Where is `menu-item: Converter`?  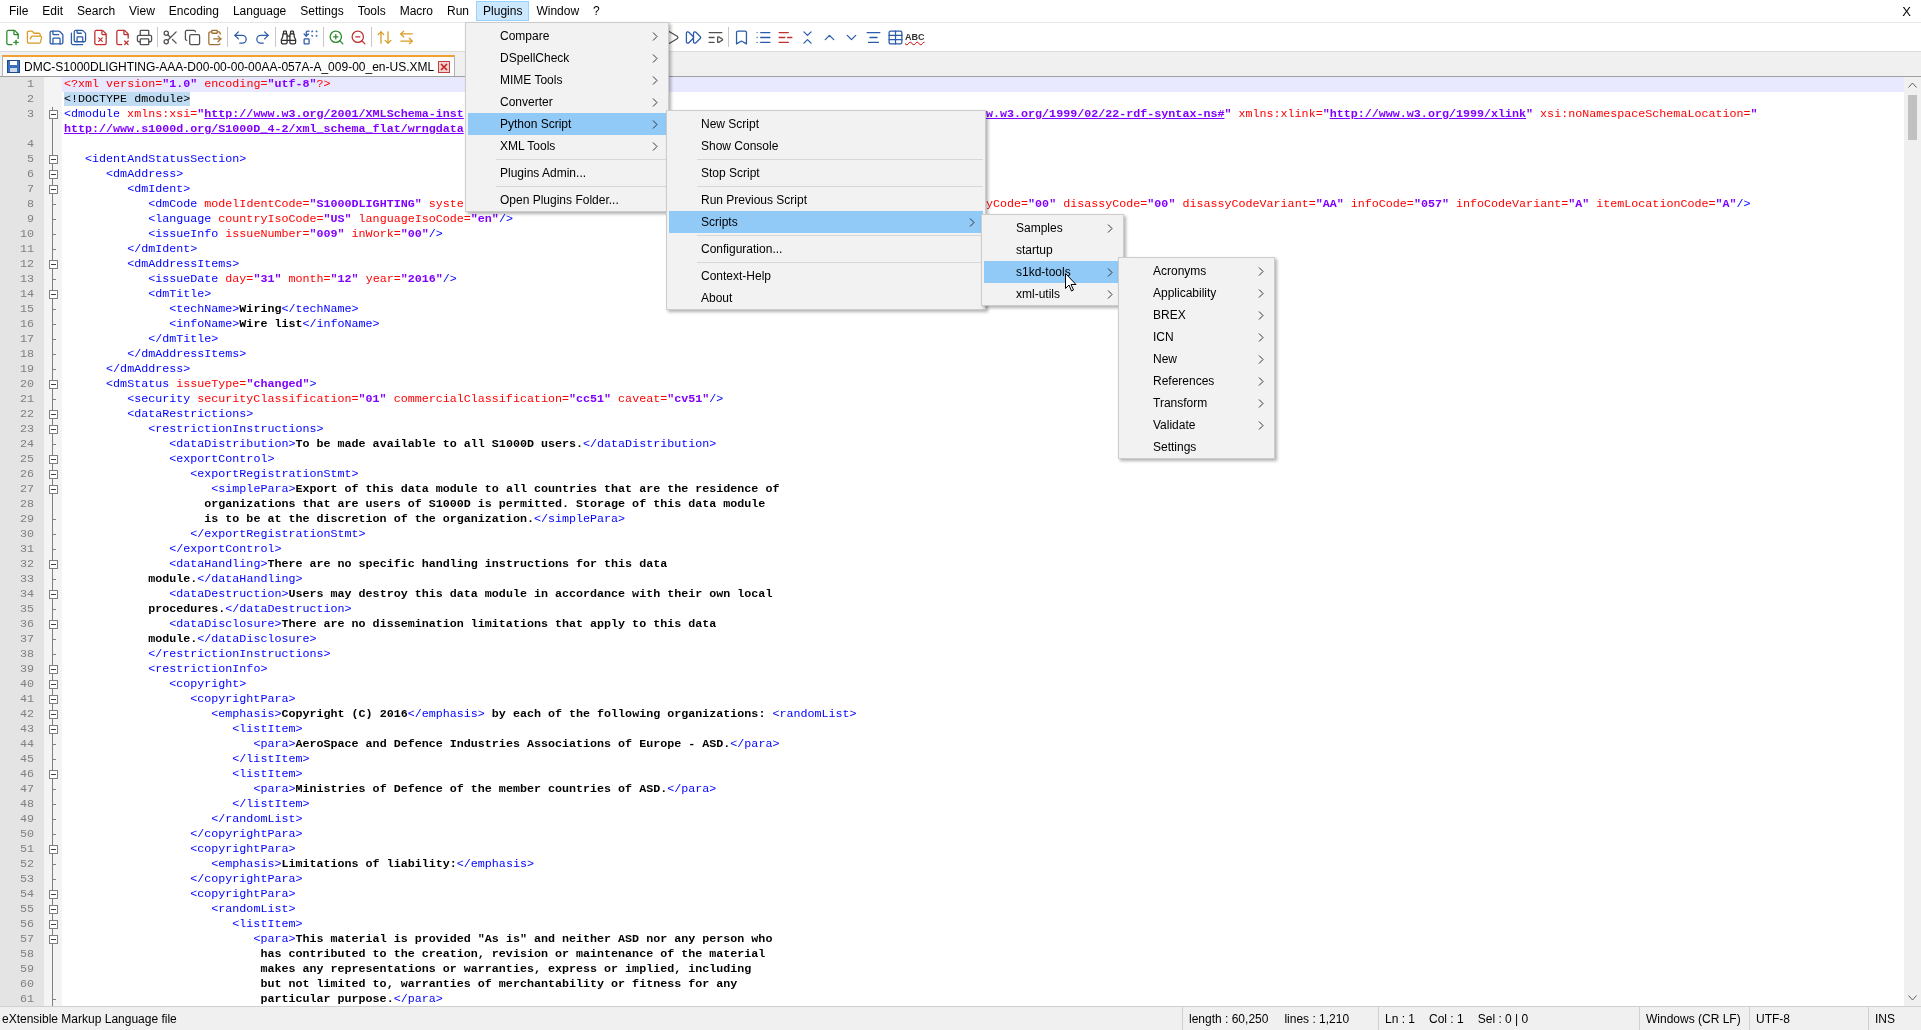 menu-item: Converter is located at coordinates (567, 102).